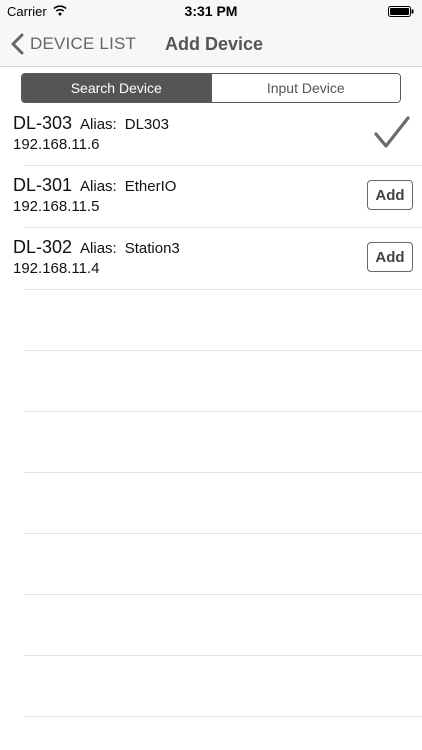 The width and height of the screenshot is (422, 750). Describe the element at coordinates (43, 123) in the screenshot. I see `device-name: DL-303` at that location.